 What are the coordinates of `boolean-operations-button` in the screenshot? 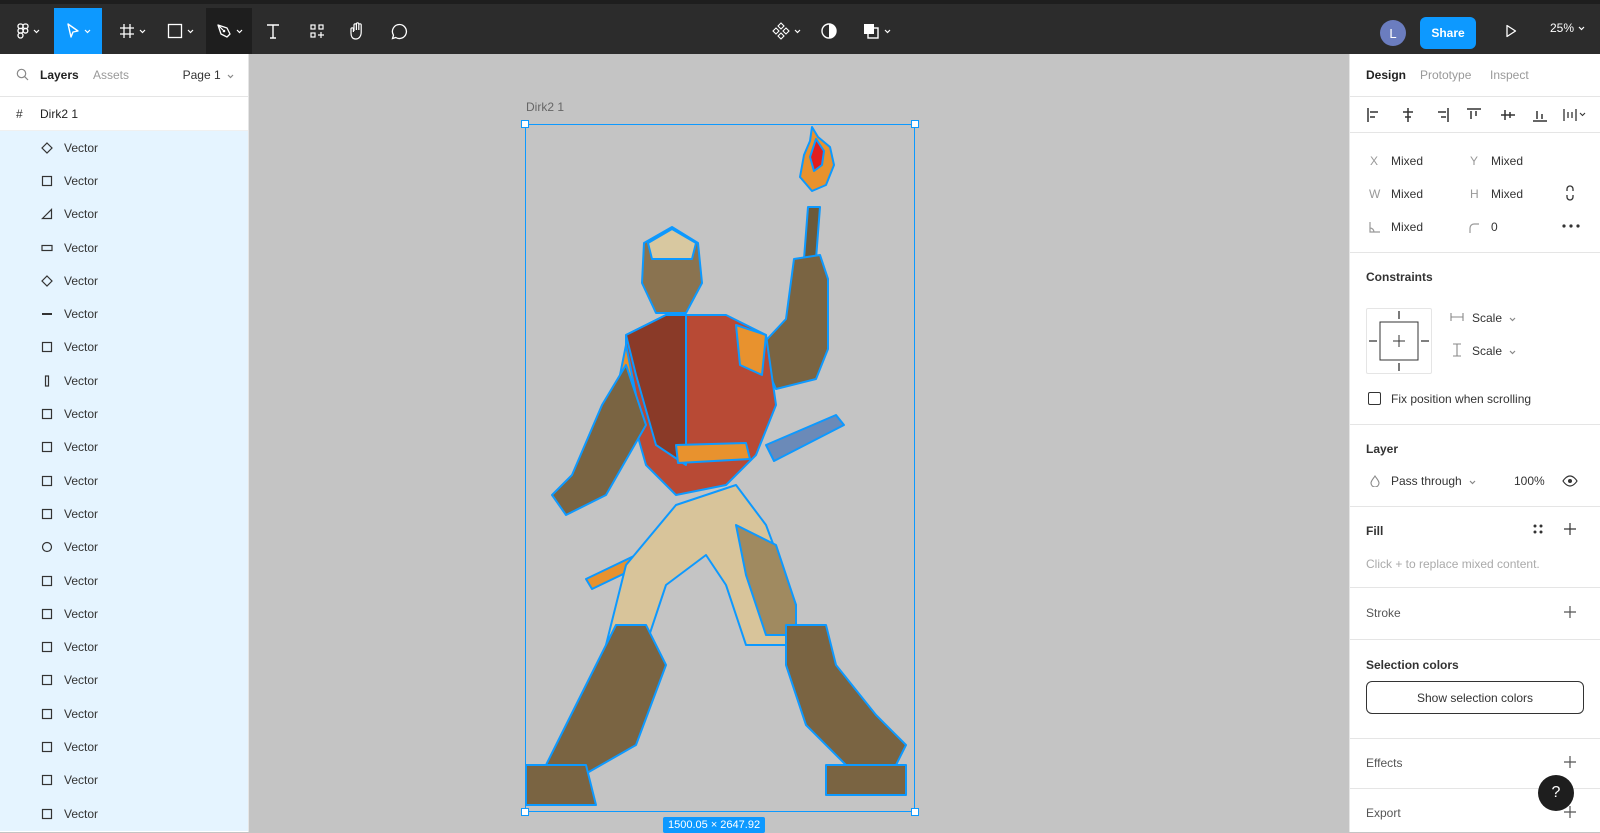 It's located at (876, 31).